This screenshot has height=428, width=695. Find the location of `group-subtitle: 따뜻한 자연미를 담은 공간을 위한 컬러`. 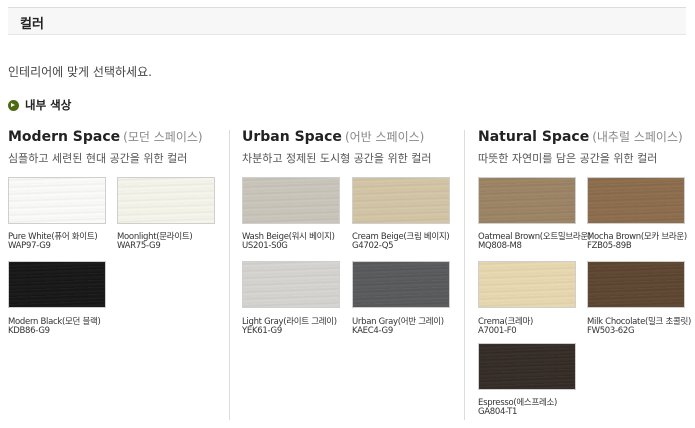

group-subtitle: 따뜻한 자연미를 담은 공간을 위한 컬러 is located at coordinates (568, 158).